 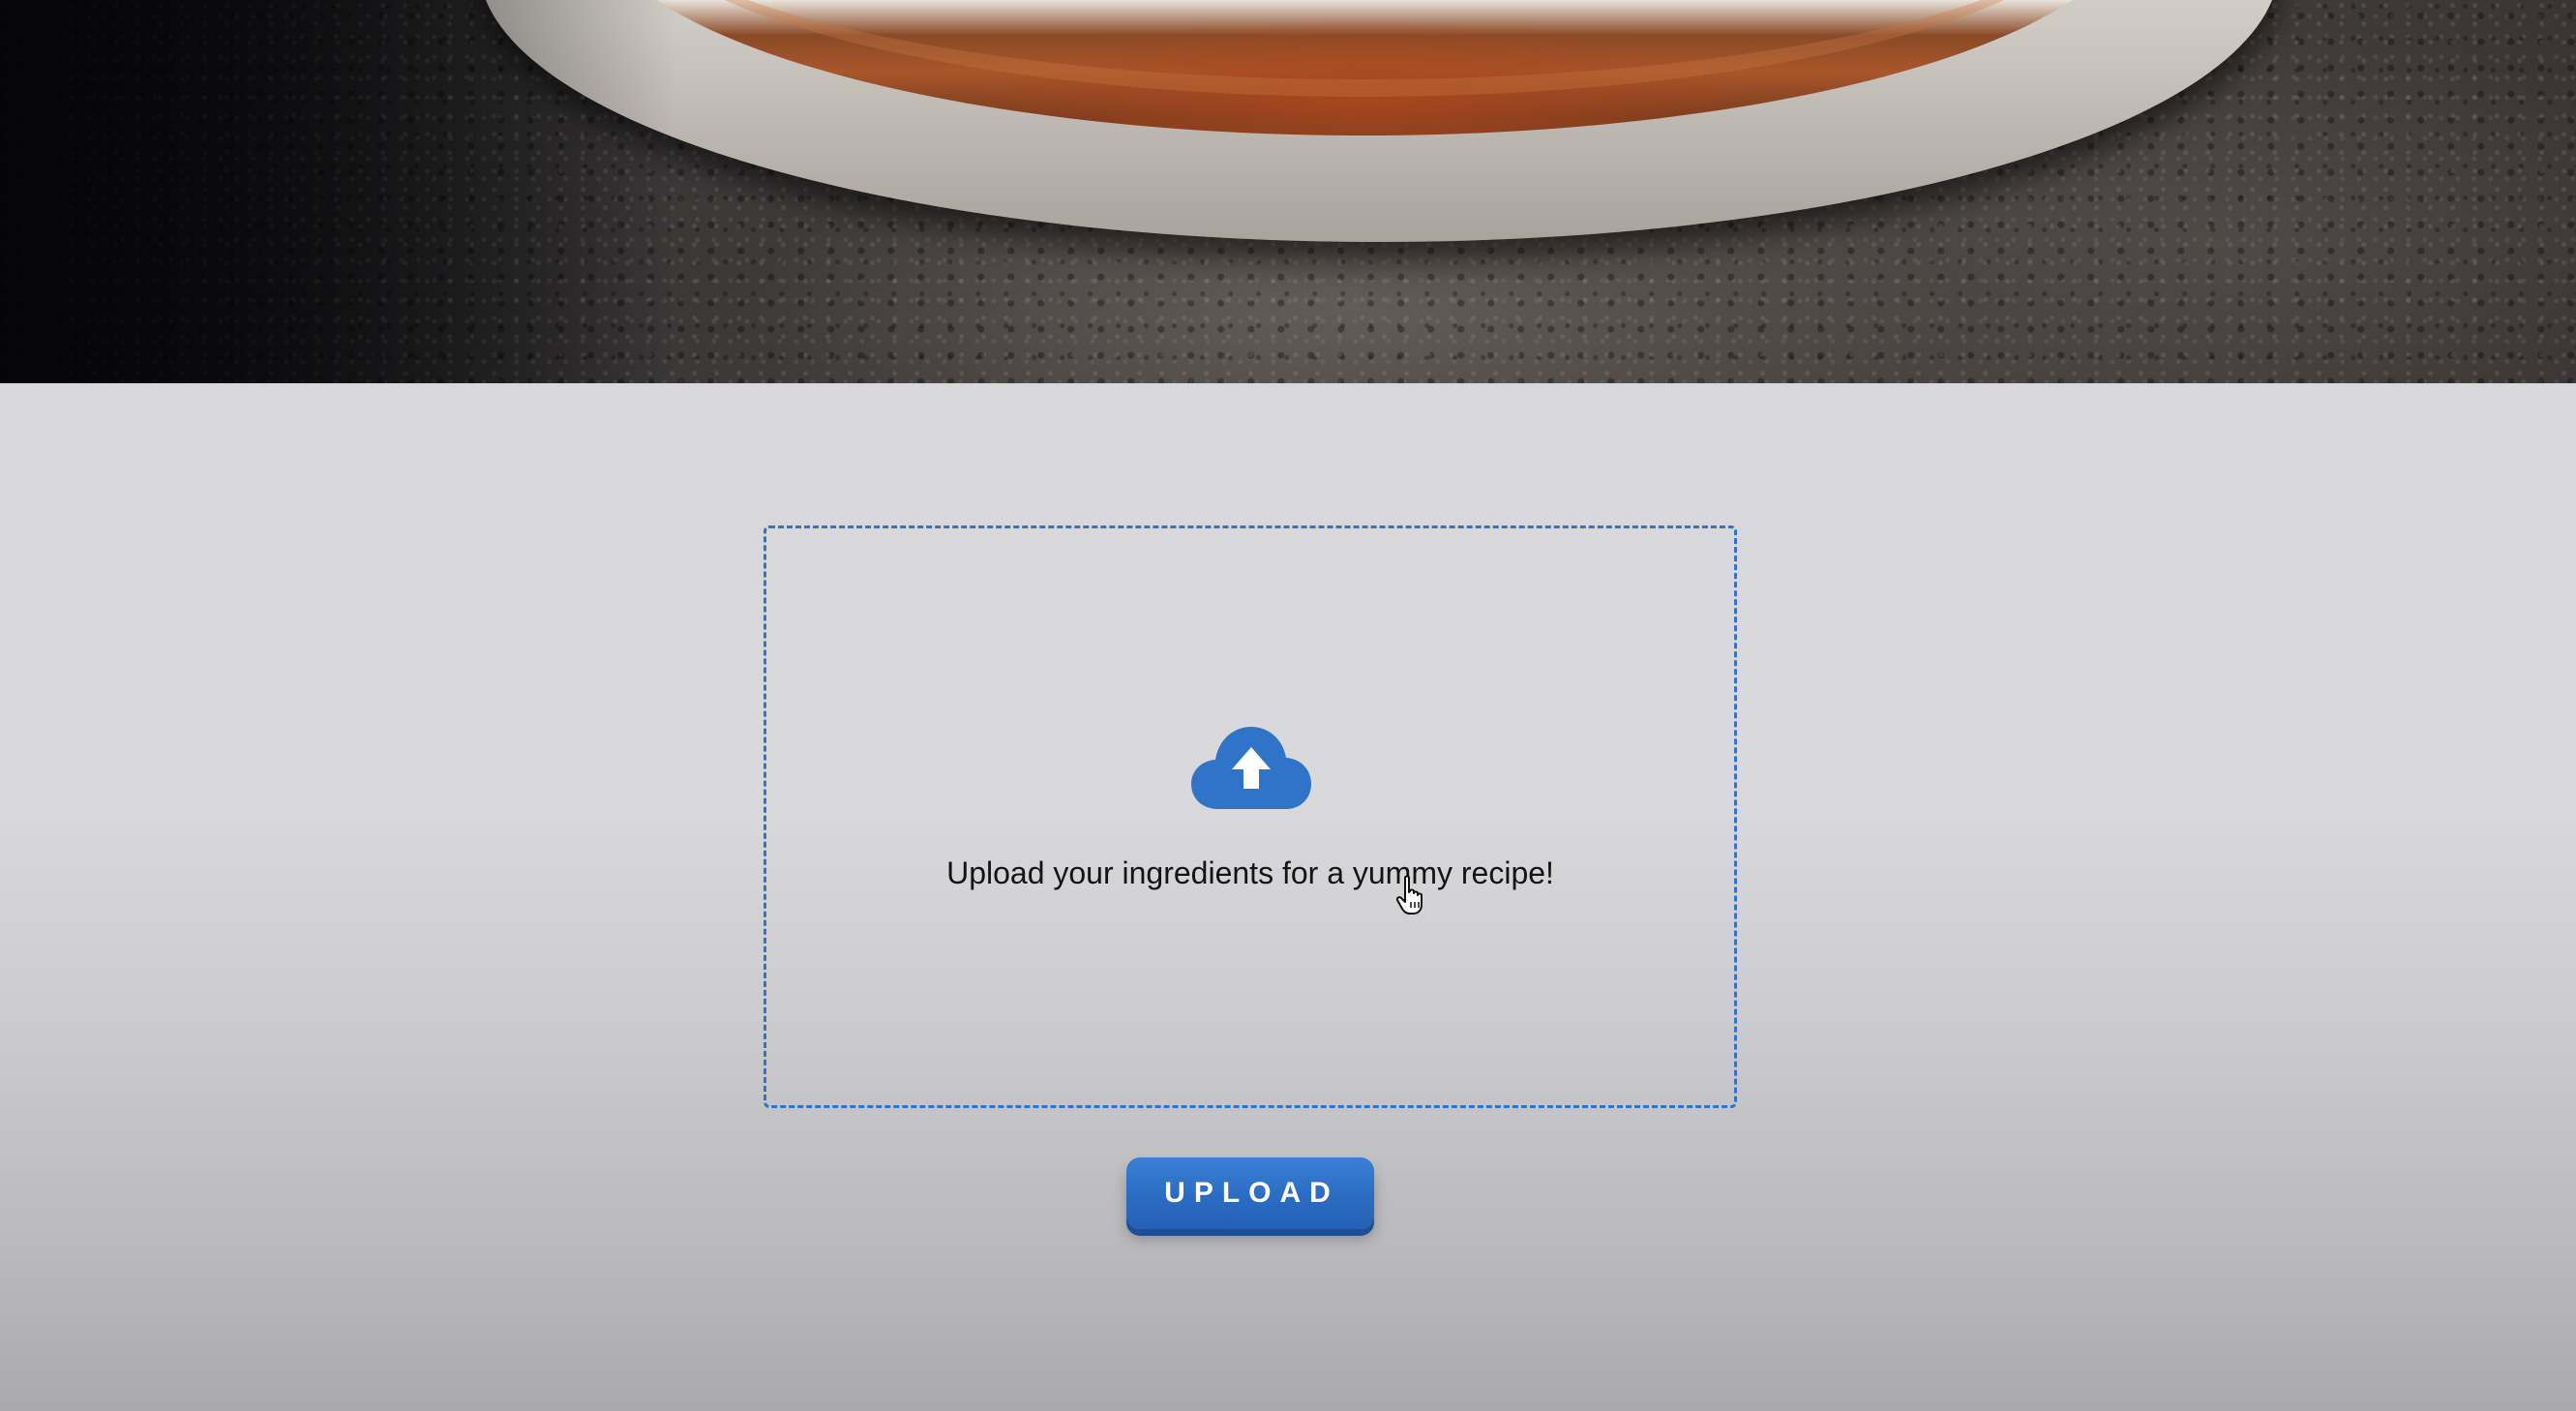 What do you see at coordinates (338, 192) in the screenshot?
I see `hero-shadow` at bounding box center [338, 192].